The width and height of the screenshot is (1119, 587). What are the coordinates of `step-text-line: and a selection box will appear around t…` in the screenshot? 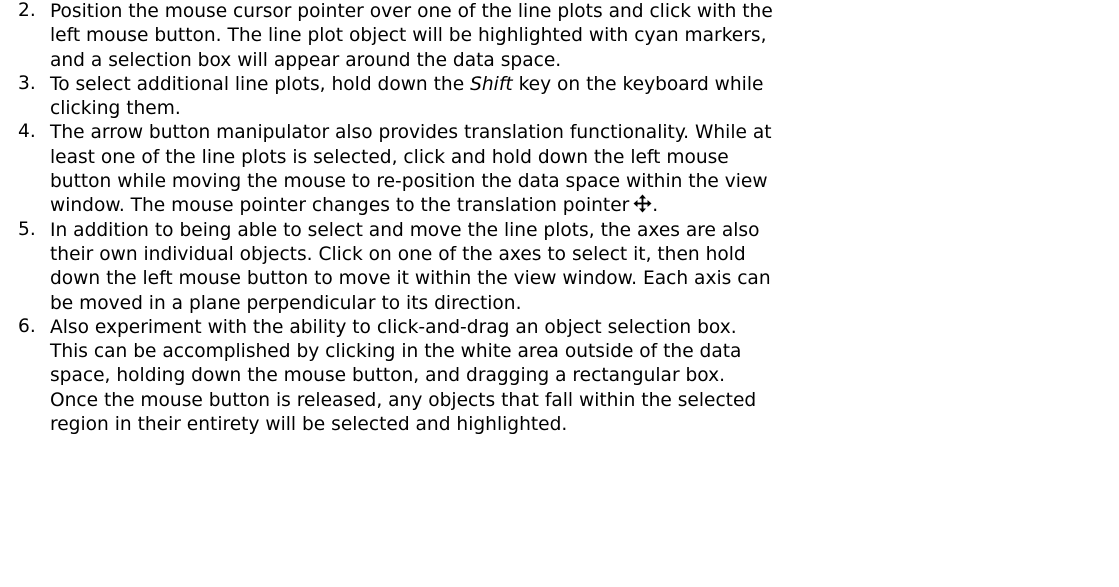 It's located at (306, 60).